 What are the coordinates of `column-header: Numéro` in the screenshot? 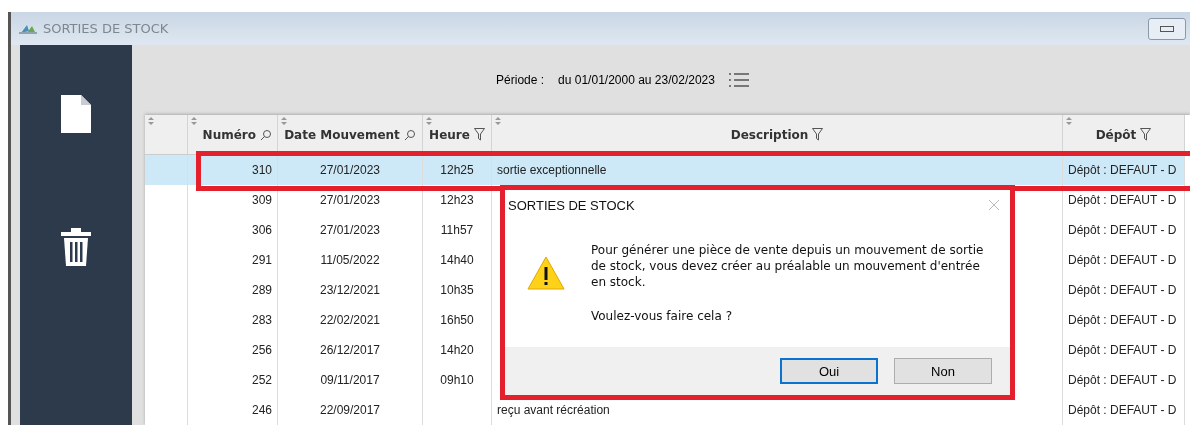 It's located at (233, 135).